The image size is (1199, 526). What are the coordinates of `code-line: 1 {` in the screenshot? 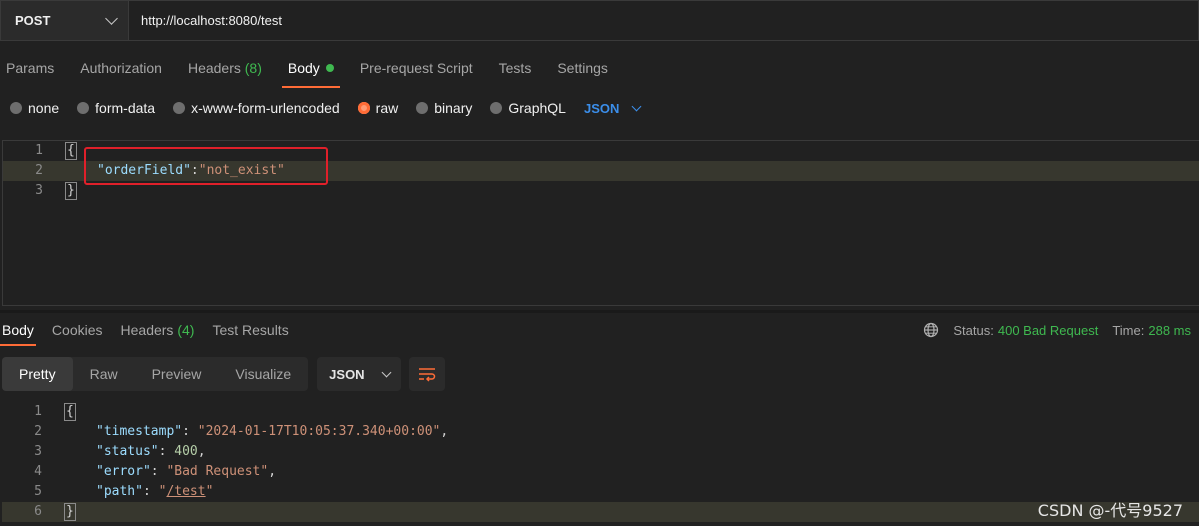 It's located at (600, 412).